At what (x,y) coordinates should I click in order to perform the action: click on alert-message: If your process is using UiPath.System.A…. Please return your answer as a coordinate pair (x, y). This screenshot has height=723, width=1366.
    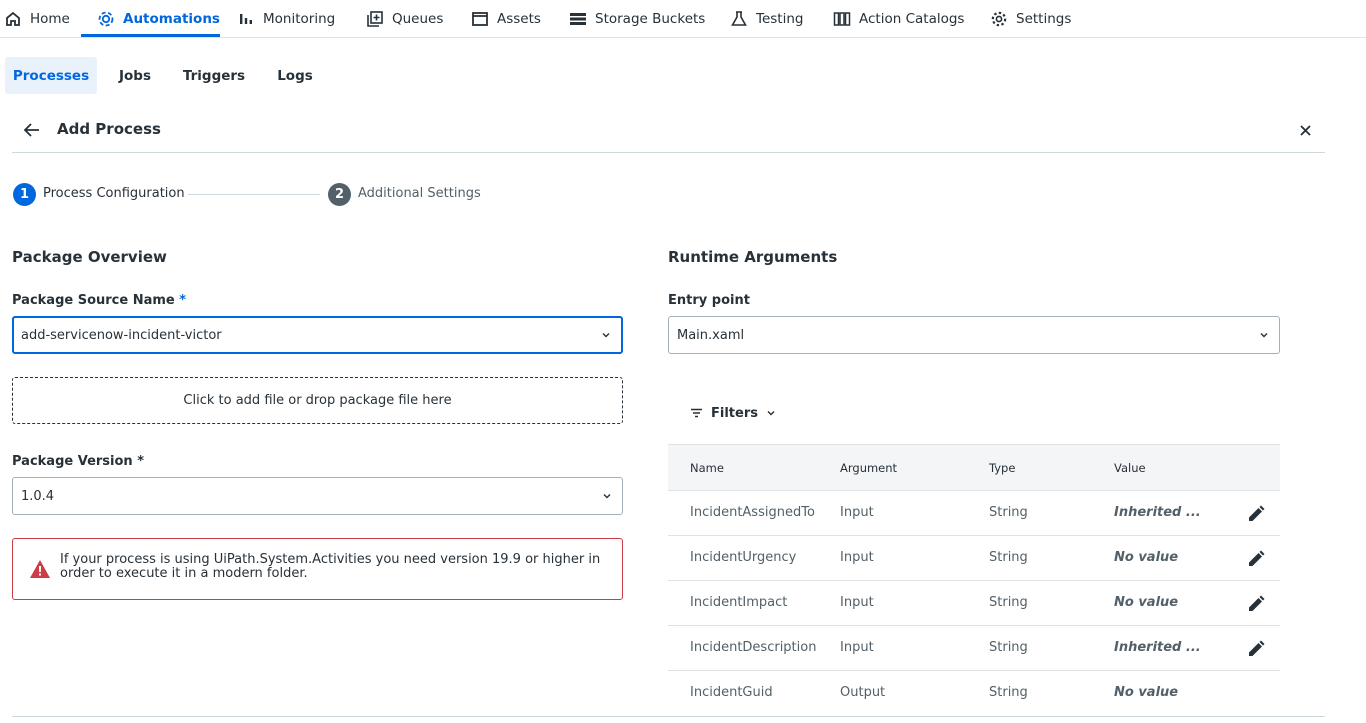
    Looking at the image, I should click on (330, 566).